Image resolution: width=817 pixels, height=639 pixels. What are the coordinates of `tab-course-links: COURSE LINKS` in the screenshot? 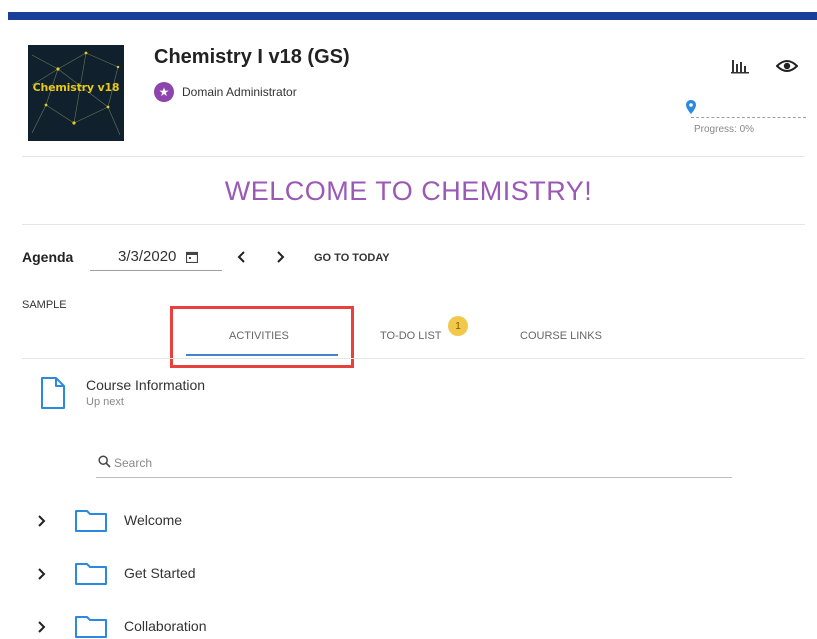 It's located at (561, 336).